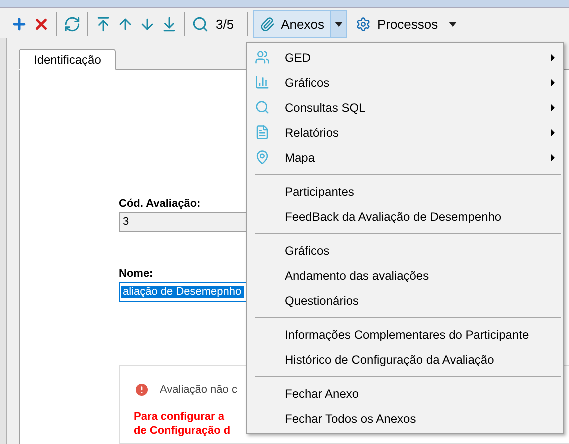 The image size is (569, 444). Describe the element at coordinates (405, 191) in the screenshot. I see `menu-item: Participantes` at that location.